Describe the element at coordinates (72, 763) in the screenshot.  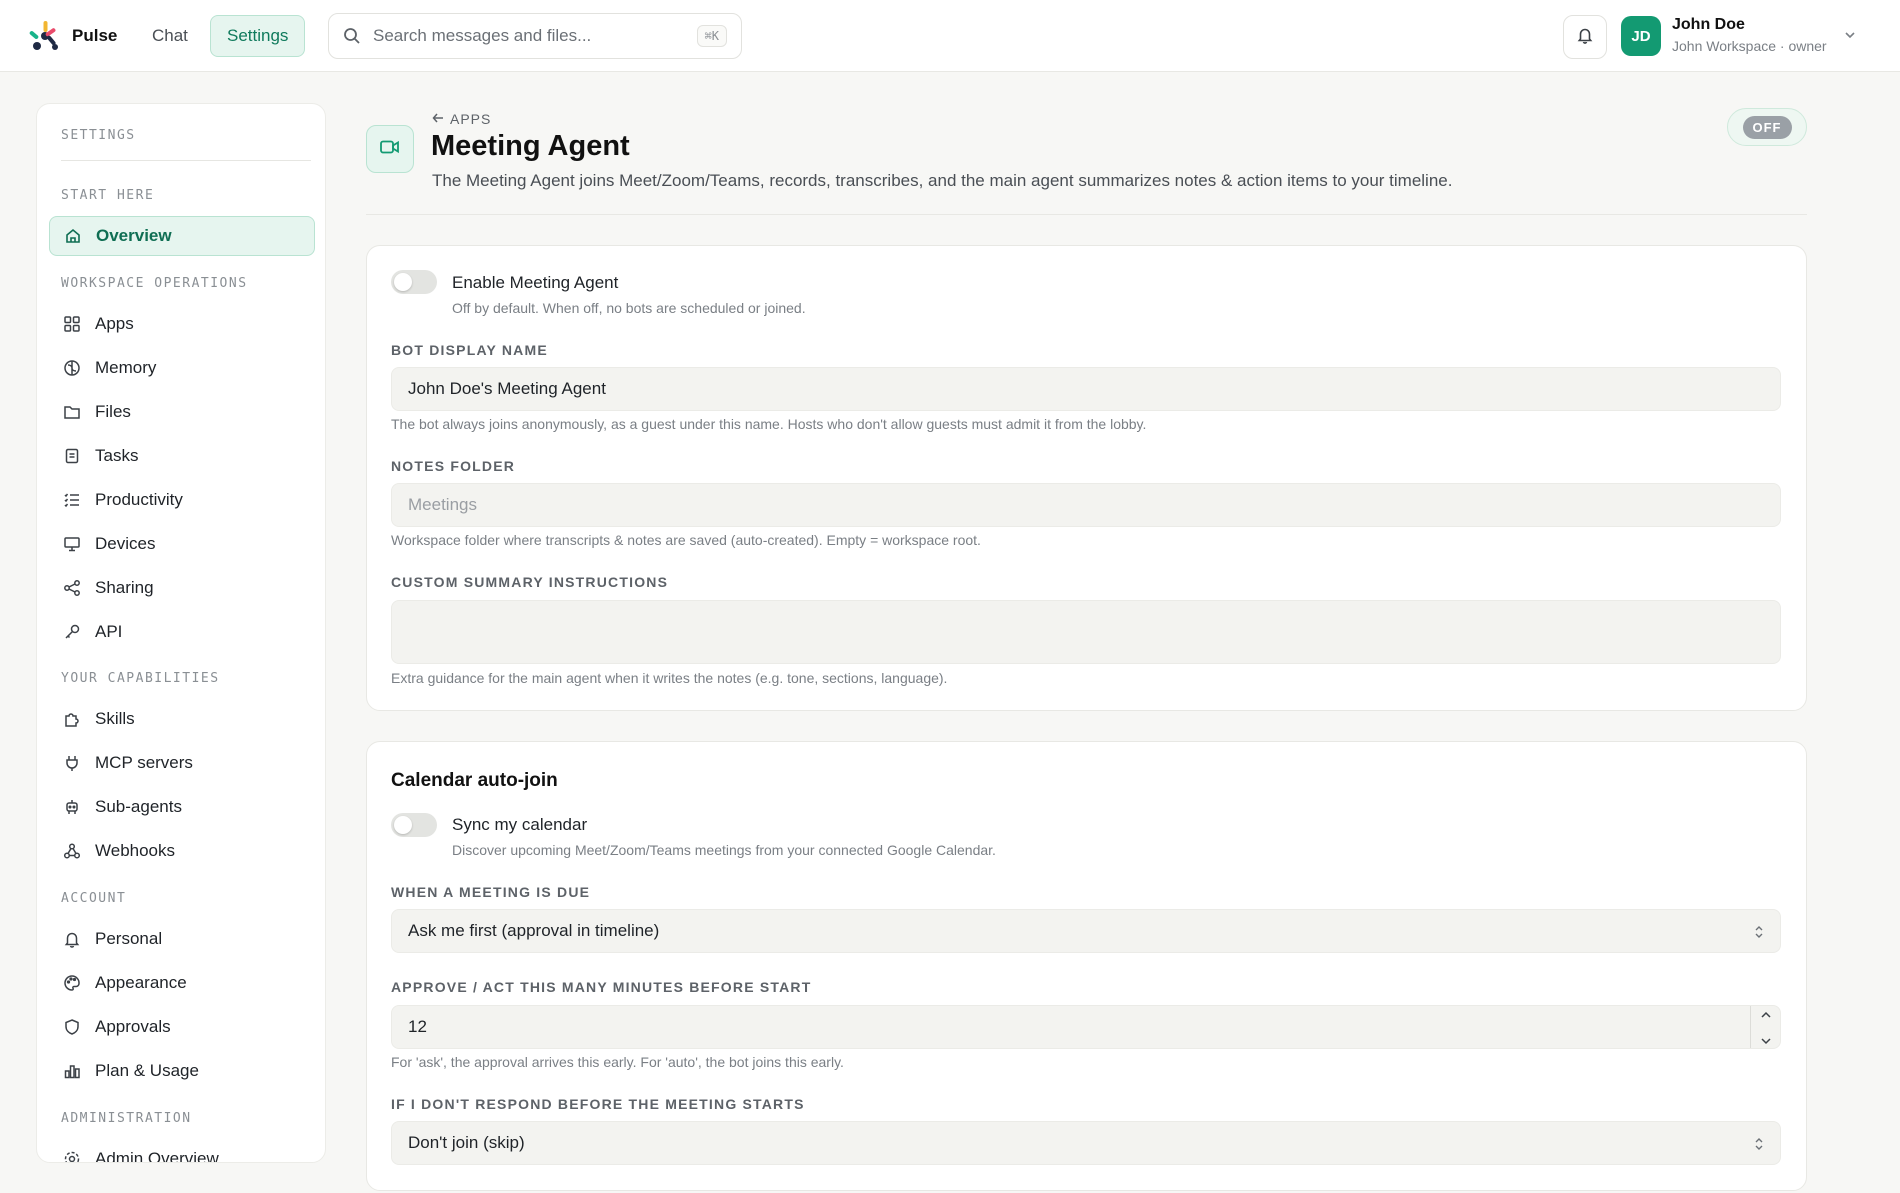
I see `plug-icon` at that location.